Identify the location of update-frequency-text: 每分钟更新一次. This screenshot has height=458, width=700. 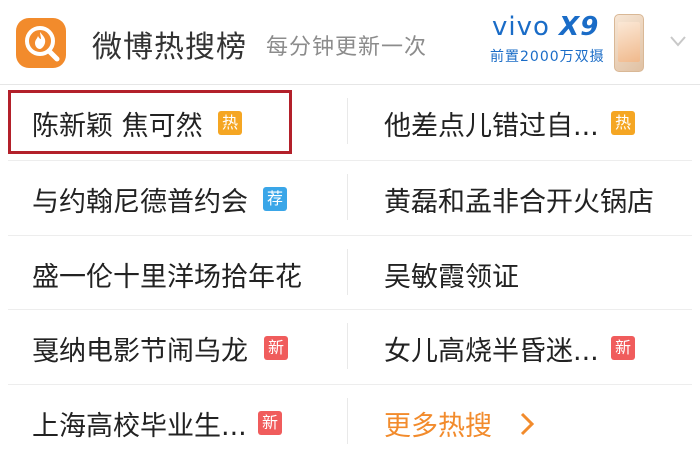
(347, 47).